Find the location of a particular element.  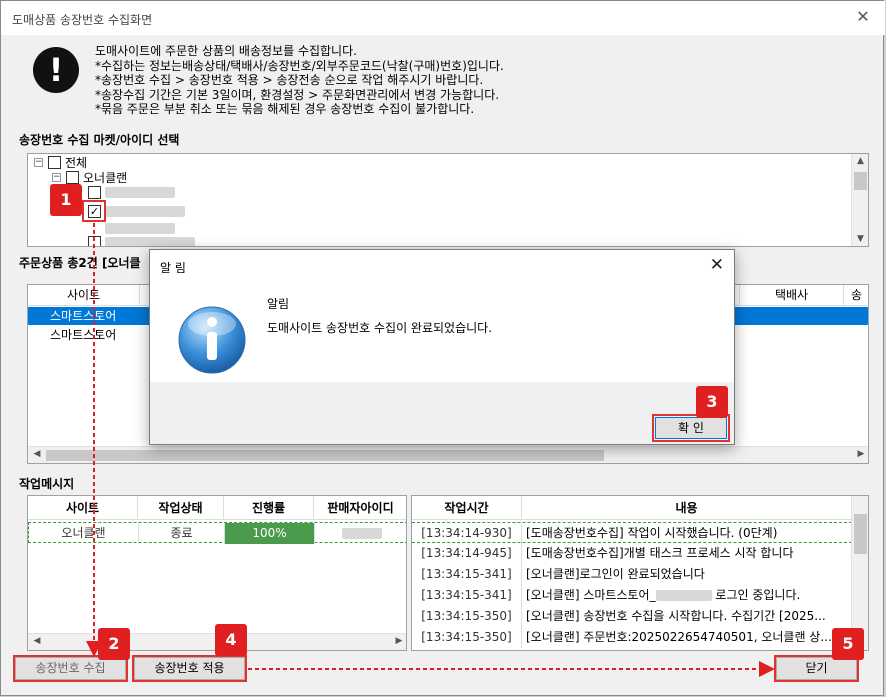

step-marker-4: 4 is located at coordinates (231, 640).